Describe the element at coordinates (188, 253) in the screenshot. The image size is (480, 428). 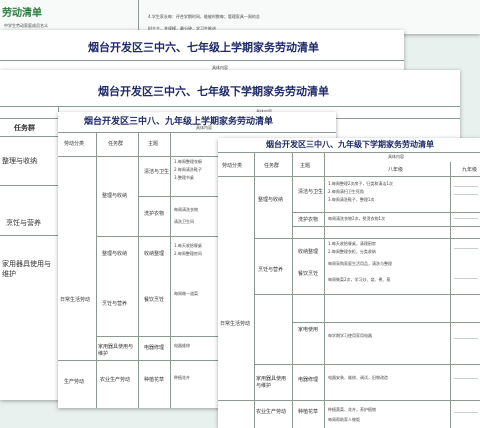
I see `sheet-3-note-6: 2.每周整理房间` at that location.